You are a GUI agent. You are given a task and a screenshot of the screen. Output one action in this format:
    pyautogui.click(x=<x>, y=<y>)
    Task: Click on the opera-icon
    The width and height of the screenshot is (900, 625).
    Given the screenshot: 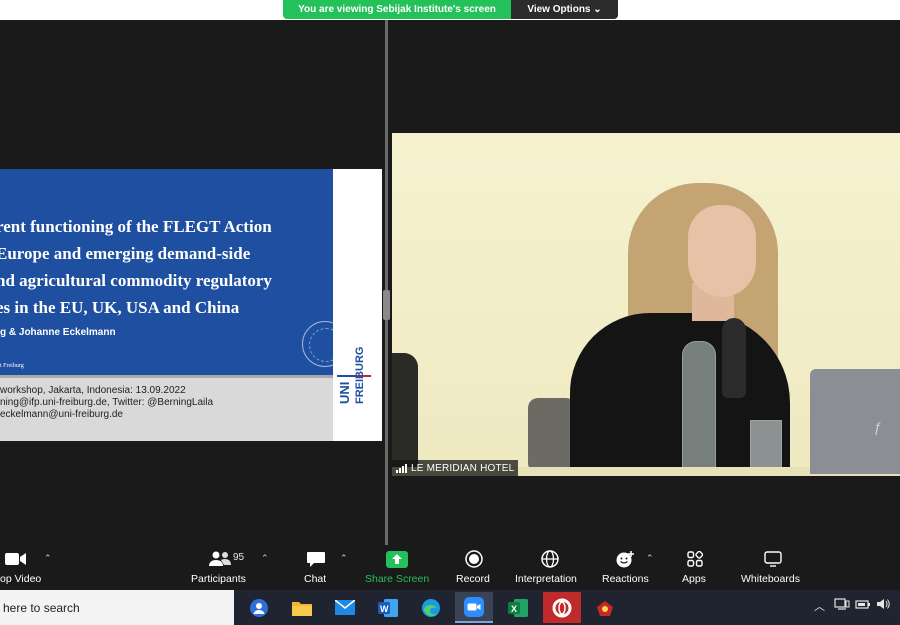 What is the action you would take?
    pyautogui.click(x=562, y=607)
    